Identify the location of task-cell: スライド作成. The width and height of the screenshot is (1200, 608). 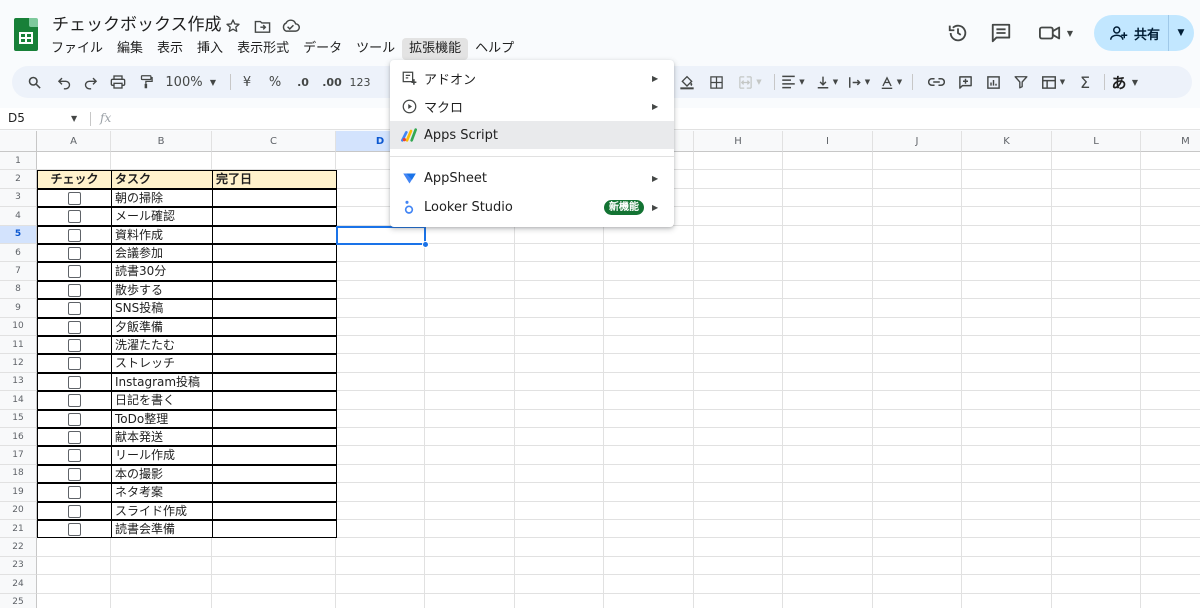
(162, 510).